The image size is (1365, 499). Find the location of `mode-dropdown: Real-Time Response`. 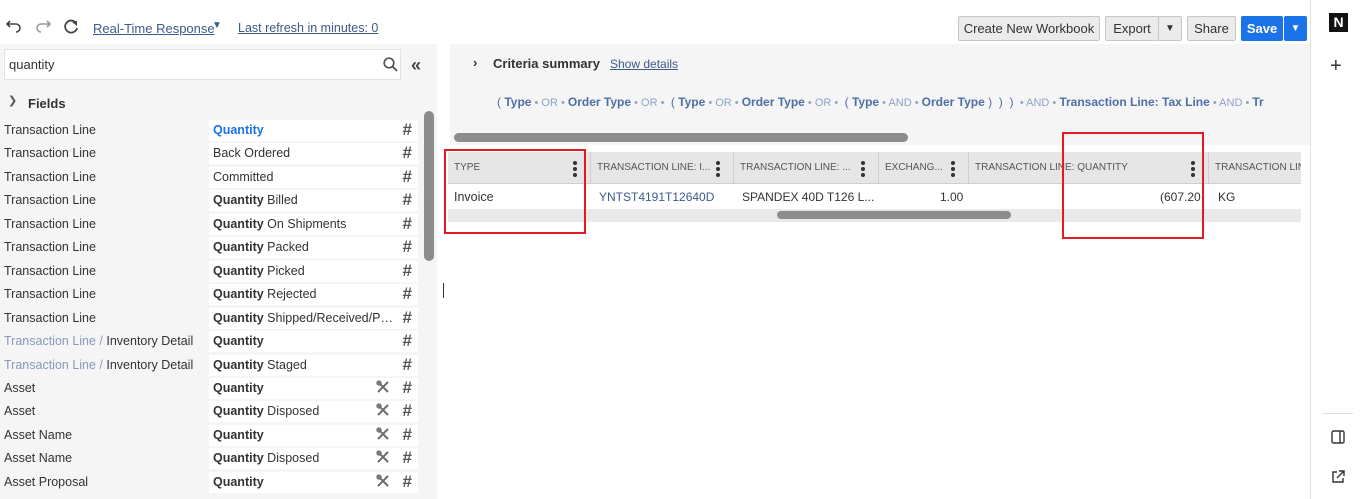

mode-dropdown: Real-Time Response is located at coordinates (154, 28).